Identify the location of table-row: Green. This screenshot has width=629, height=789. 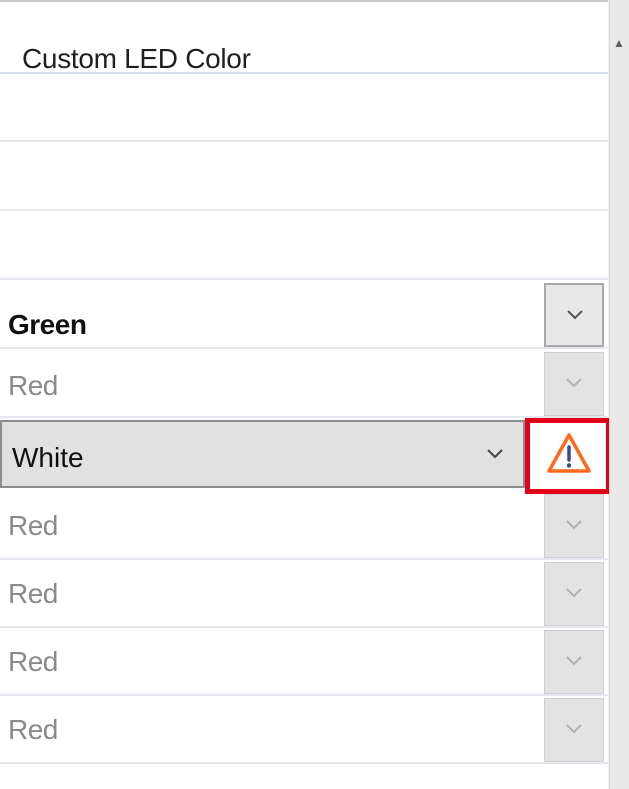
(304, 315).